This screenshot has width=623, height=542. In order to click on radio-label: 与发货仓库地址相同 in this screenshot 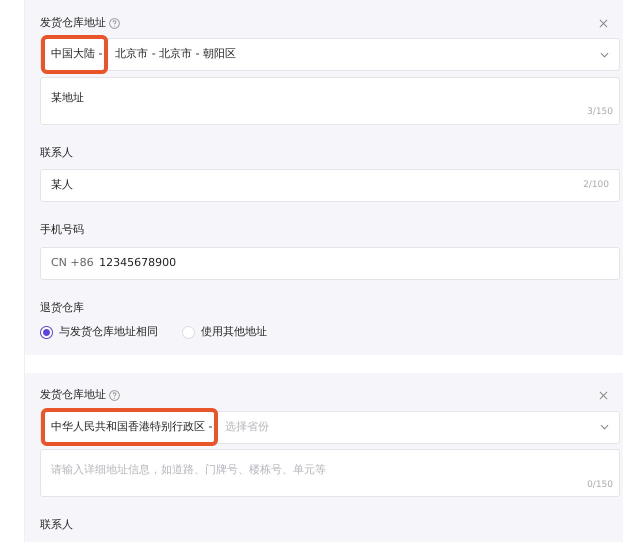, I will do `click(108, 332)`.